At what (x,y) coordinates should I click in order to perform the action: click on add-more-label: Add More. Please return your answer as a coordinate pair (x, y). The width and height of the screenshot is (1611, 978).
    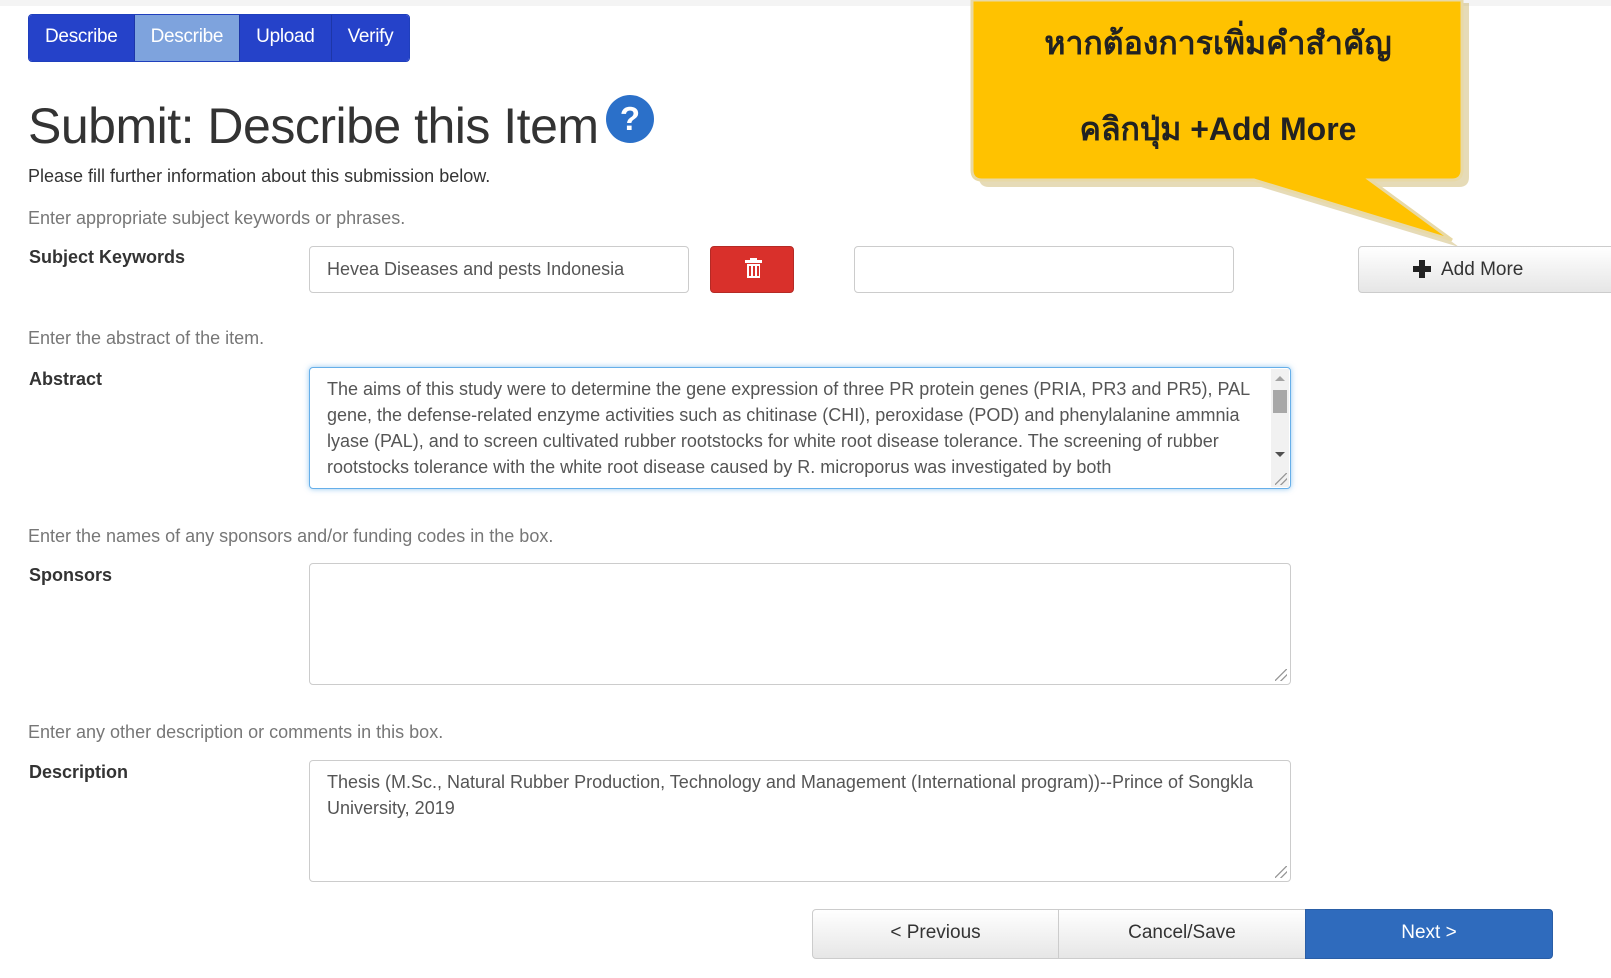
    Looking at the image, I should click on (1482, 269).